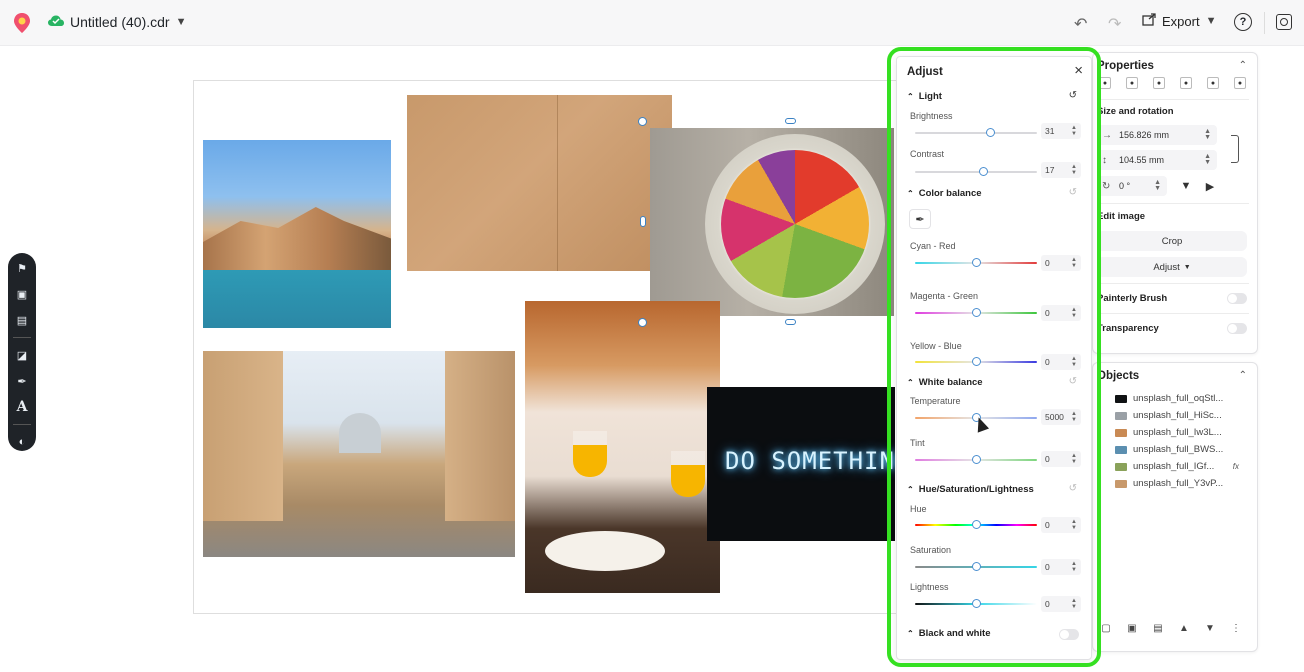  I want to click on cloud-saved-icon, so click(56, 21).